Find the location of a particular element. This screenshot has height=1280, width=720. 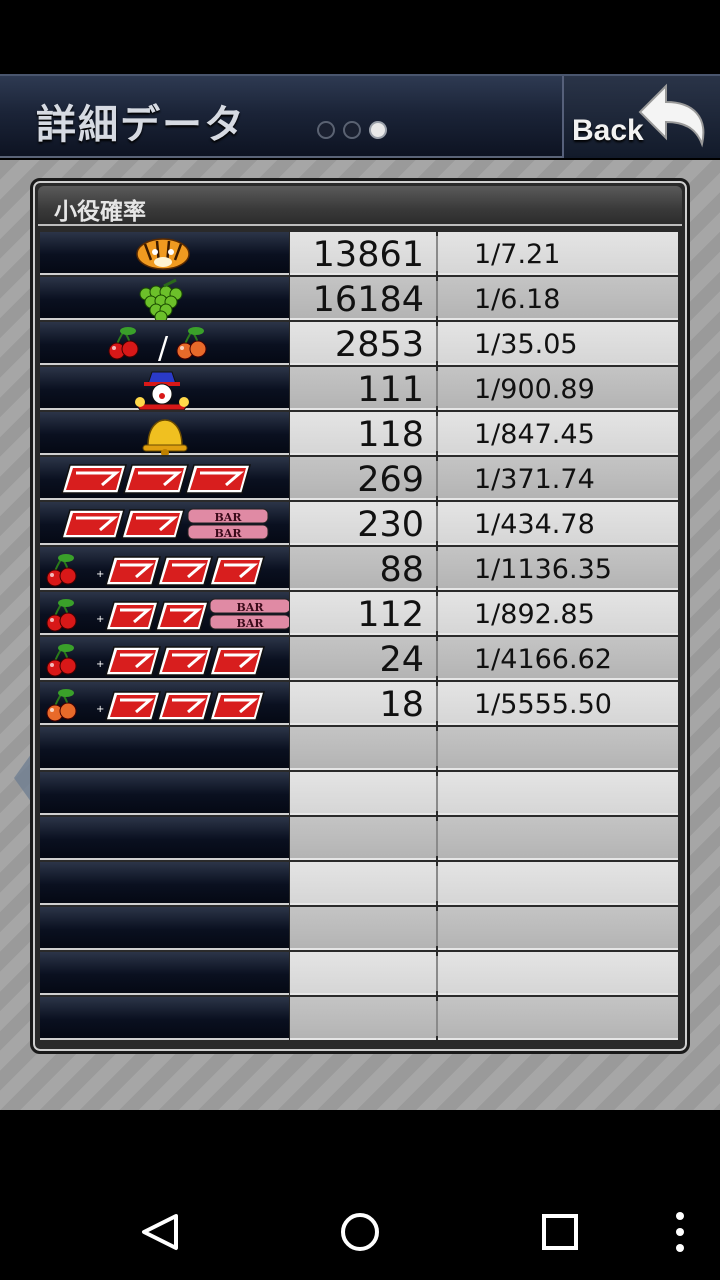

nav-menu-button is located at coordinates (670, 1230).